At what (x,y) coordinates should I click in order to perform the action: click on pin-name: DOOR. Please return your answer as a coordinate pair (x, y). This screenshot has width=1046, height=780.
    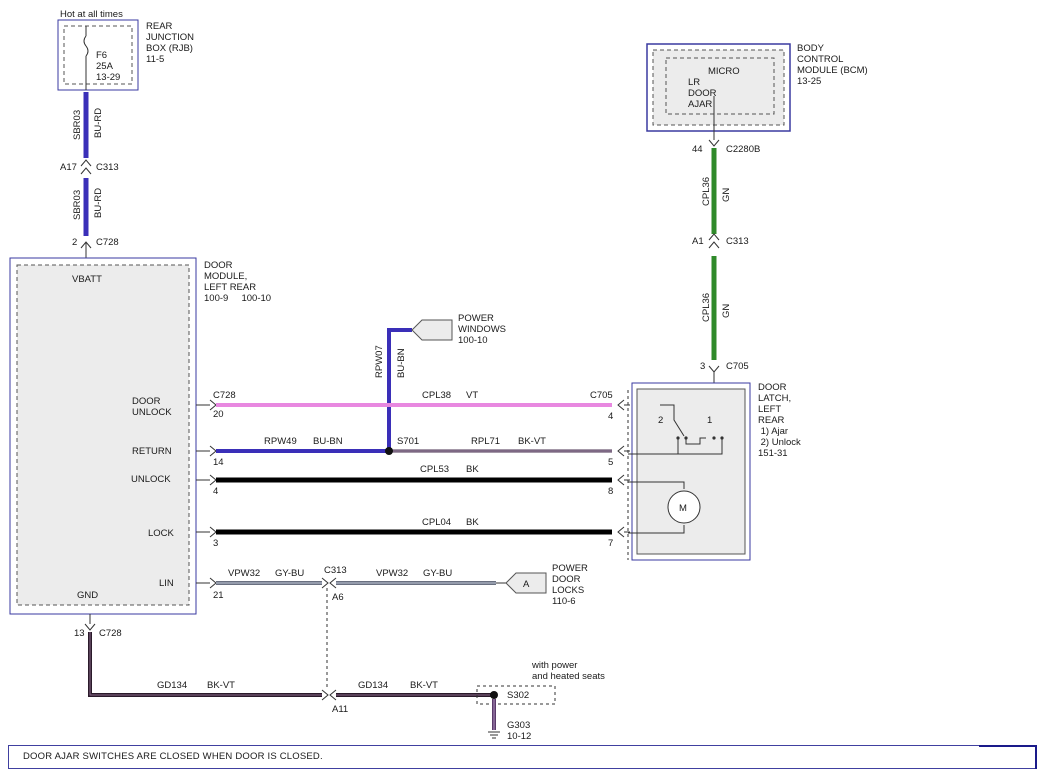
    Looking at the image, I should click on (146, 401).